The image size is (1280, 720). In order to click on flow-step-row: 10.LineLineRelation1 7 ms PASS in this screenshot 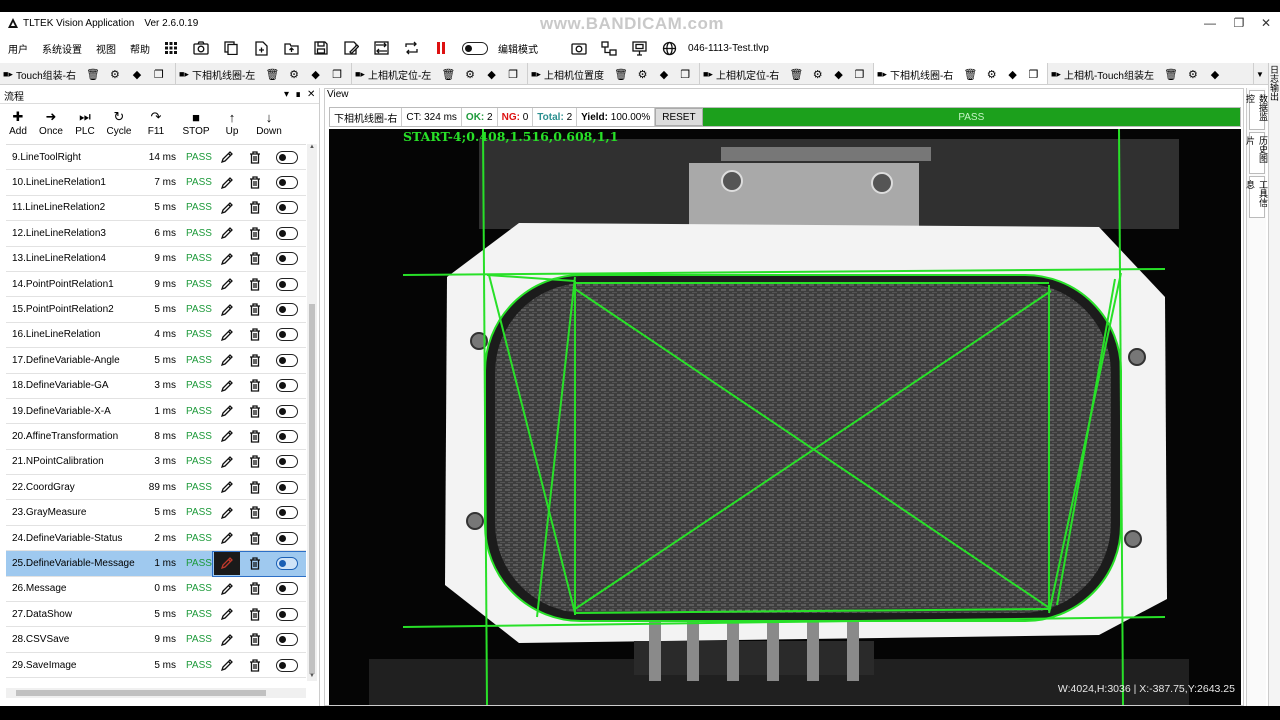, I will do `click(156, 183)`.